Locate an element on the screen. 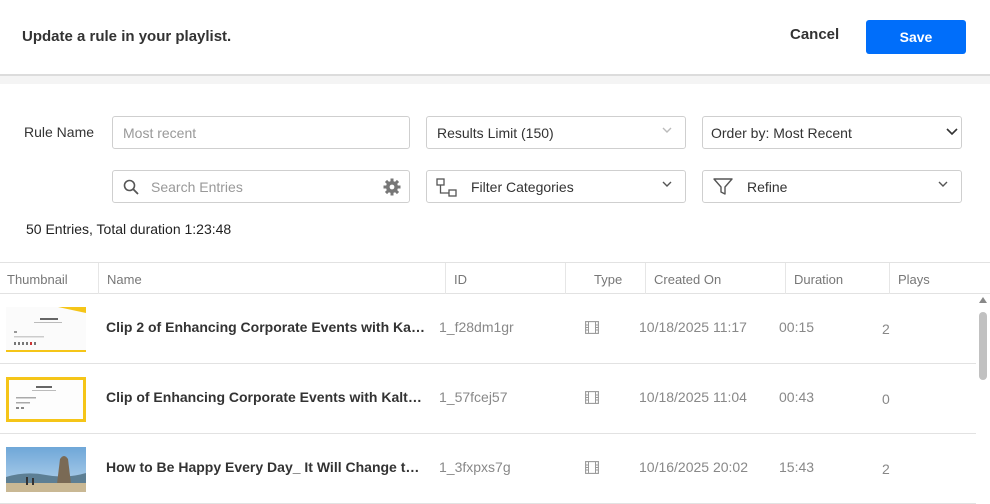 The image size is (990, 504). order-by-select: Order by: Most Recent is located at coordinates (832, 132).